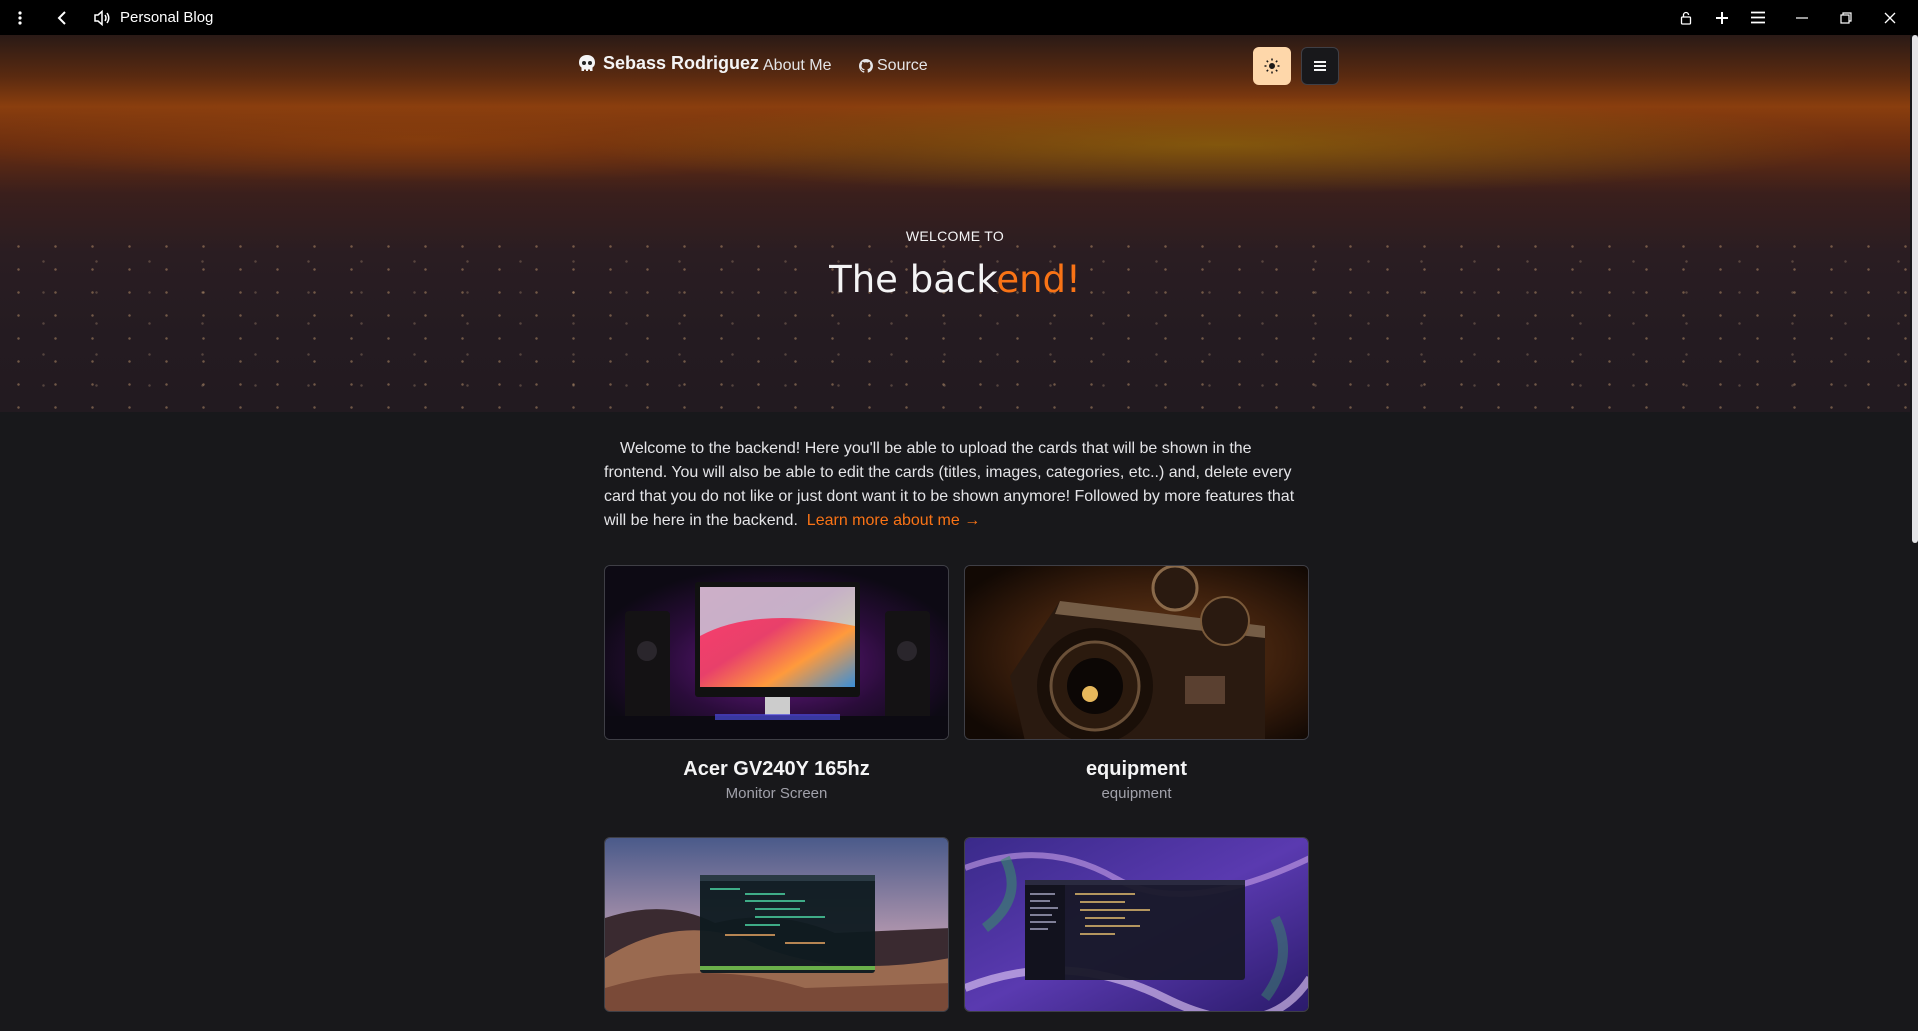 The height and width of the screenshot is (1031, 1918). Describe the element at coordinates (959, 17) in the screenshot. I see `window-titlebar: Personal Blog` at that location.